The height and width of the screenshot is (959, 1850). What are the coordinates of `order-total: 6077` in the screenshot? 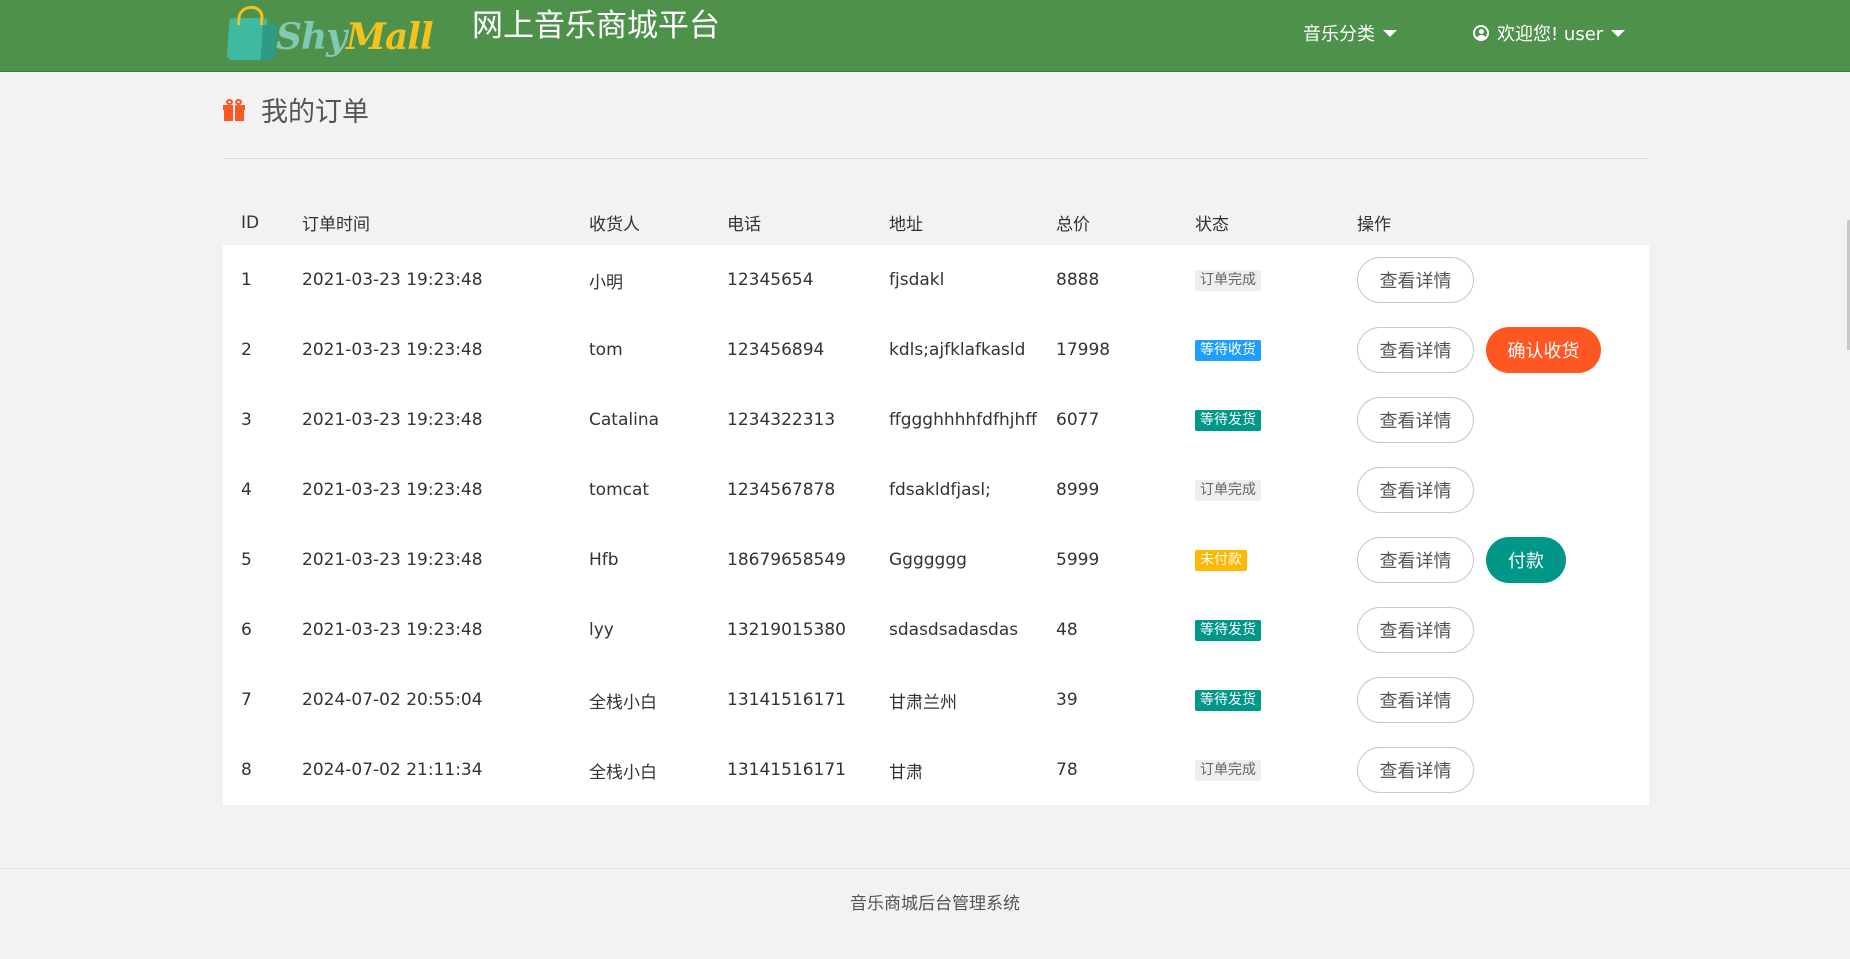 It's located at (1078, 420).